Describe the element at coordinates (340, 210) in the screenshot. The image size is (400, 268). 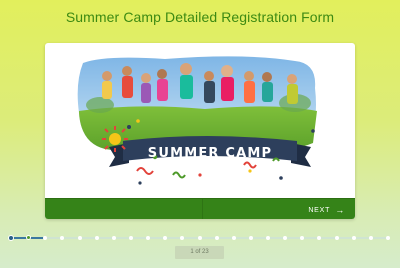
I see `arrow-right-icon: →` at that location.